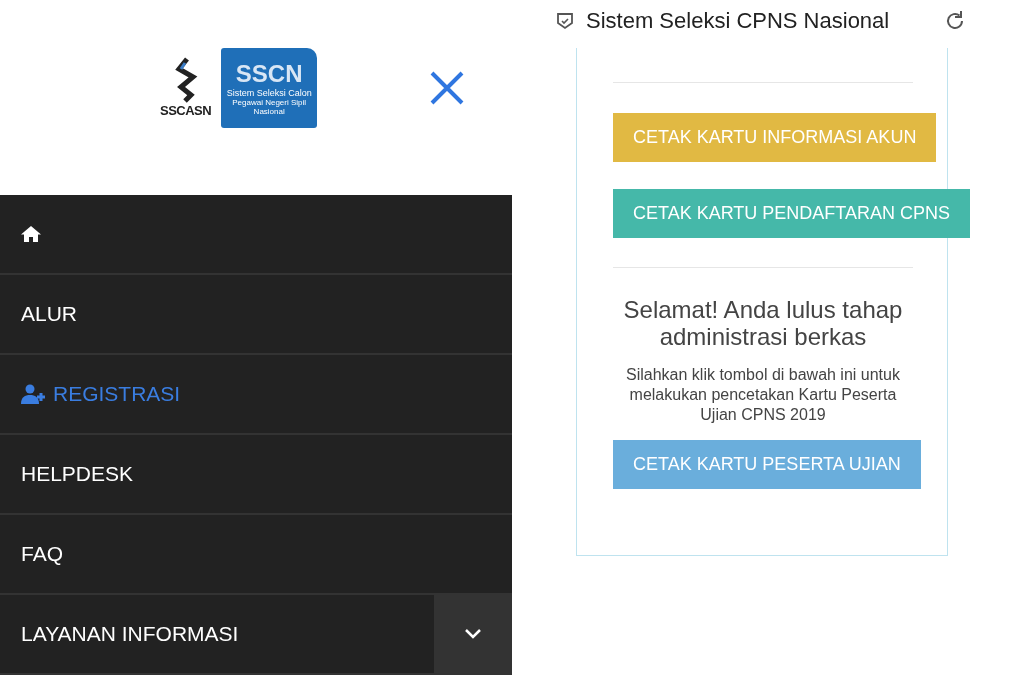 Image resolution: width=1014 pixels, height=675 pixels. What do you see at coordinates (186, 87) in the screenshot?
I see `sscasn-logo: SSCASN` at bounding box center [186, 87].